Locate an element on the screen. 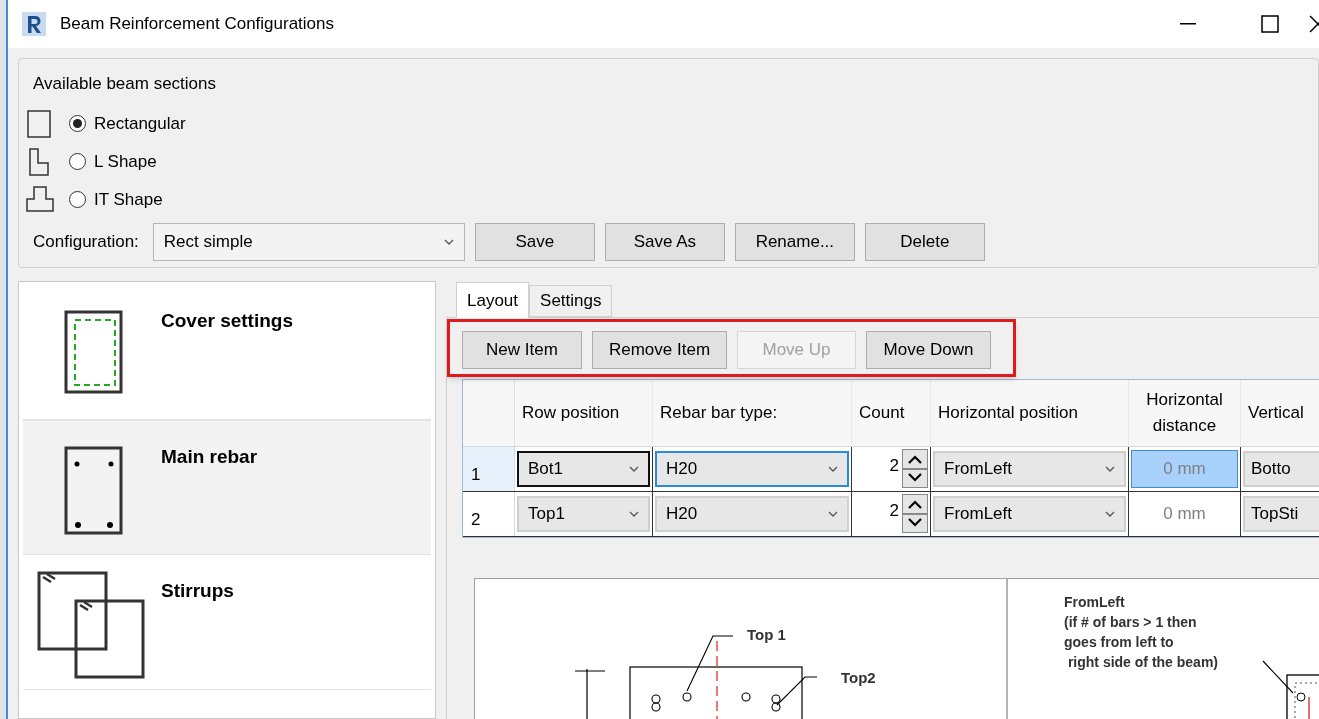 This screenshot has height=719, width=1319. column-header: Horizontal distance is located at coordinates (1185, 413).